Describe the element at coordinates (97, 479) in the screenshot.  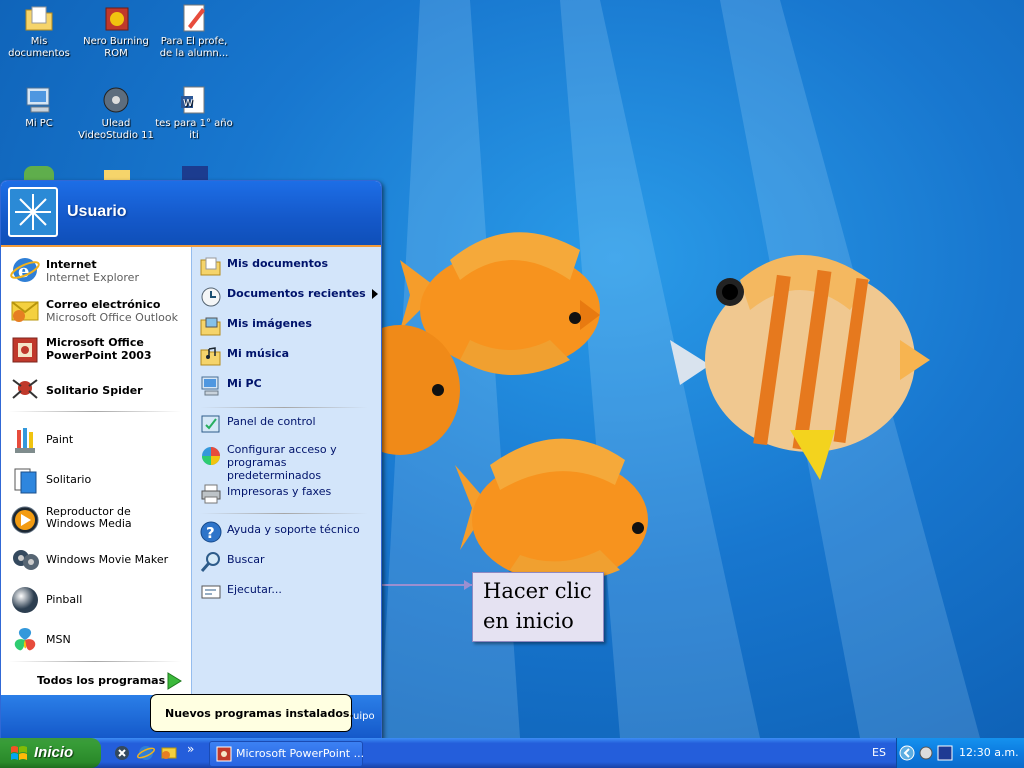
I see `recent-item-solitario: Solitario` at that location.